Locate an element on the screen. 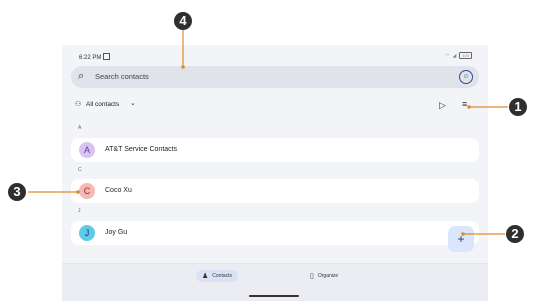 The width and height of the screenshot is (533, 301). contact-name: Joy Gu is located at coordinates (116, 232).